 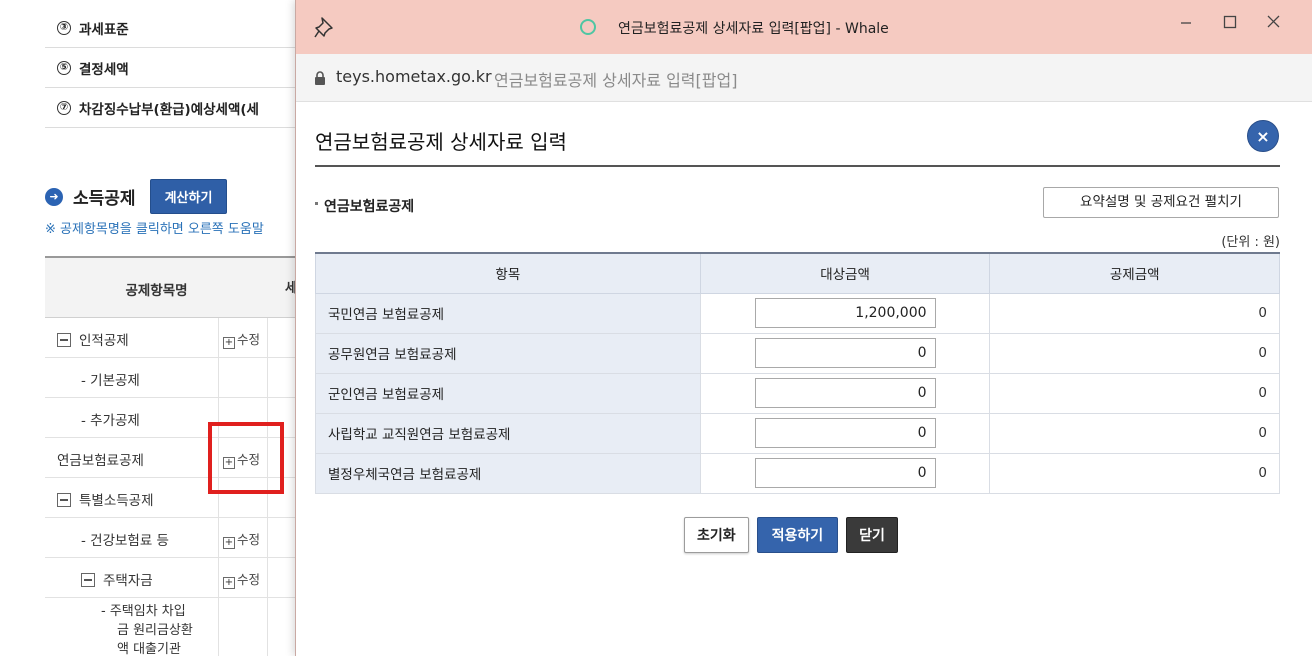 What do you see at coordinates (147, 630) in the screenshot?
I see `row-label-line: 금 원리금상환` at bounding box center [147, 630].